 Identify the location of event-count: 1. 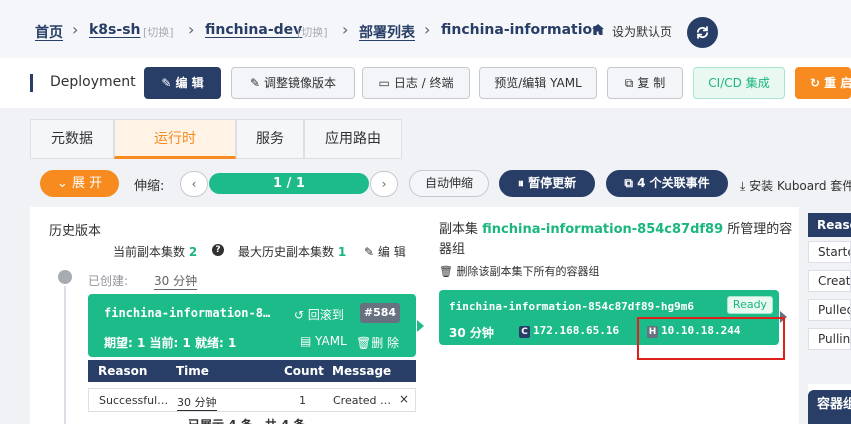
(302, 400).